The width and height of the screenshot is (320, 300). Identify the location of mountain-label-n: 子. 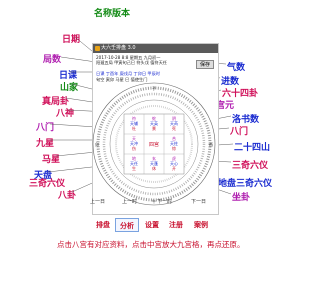
(154, 88).